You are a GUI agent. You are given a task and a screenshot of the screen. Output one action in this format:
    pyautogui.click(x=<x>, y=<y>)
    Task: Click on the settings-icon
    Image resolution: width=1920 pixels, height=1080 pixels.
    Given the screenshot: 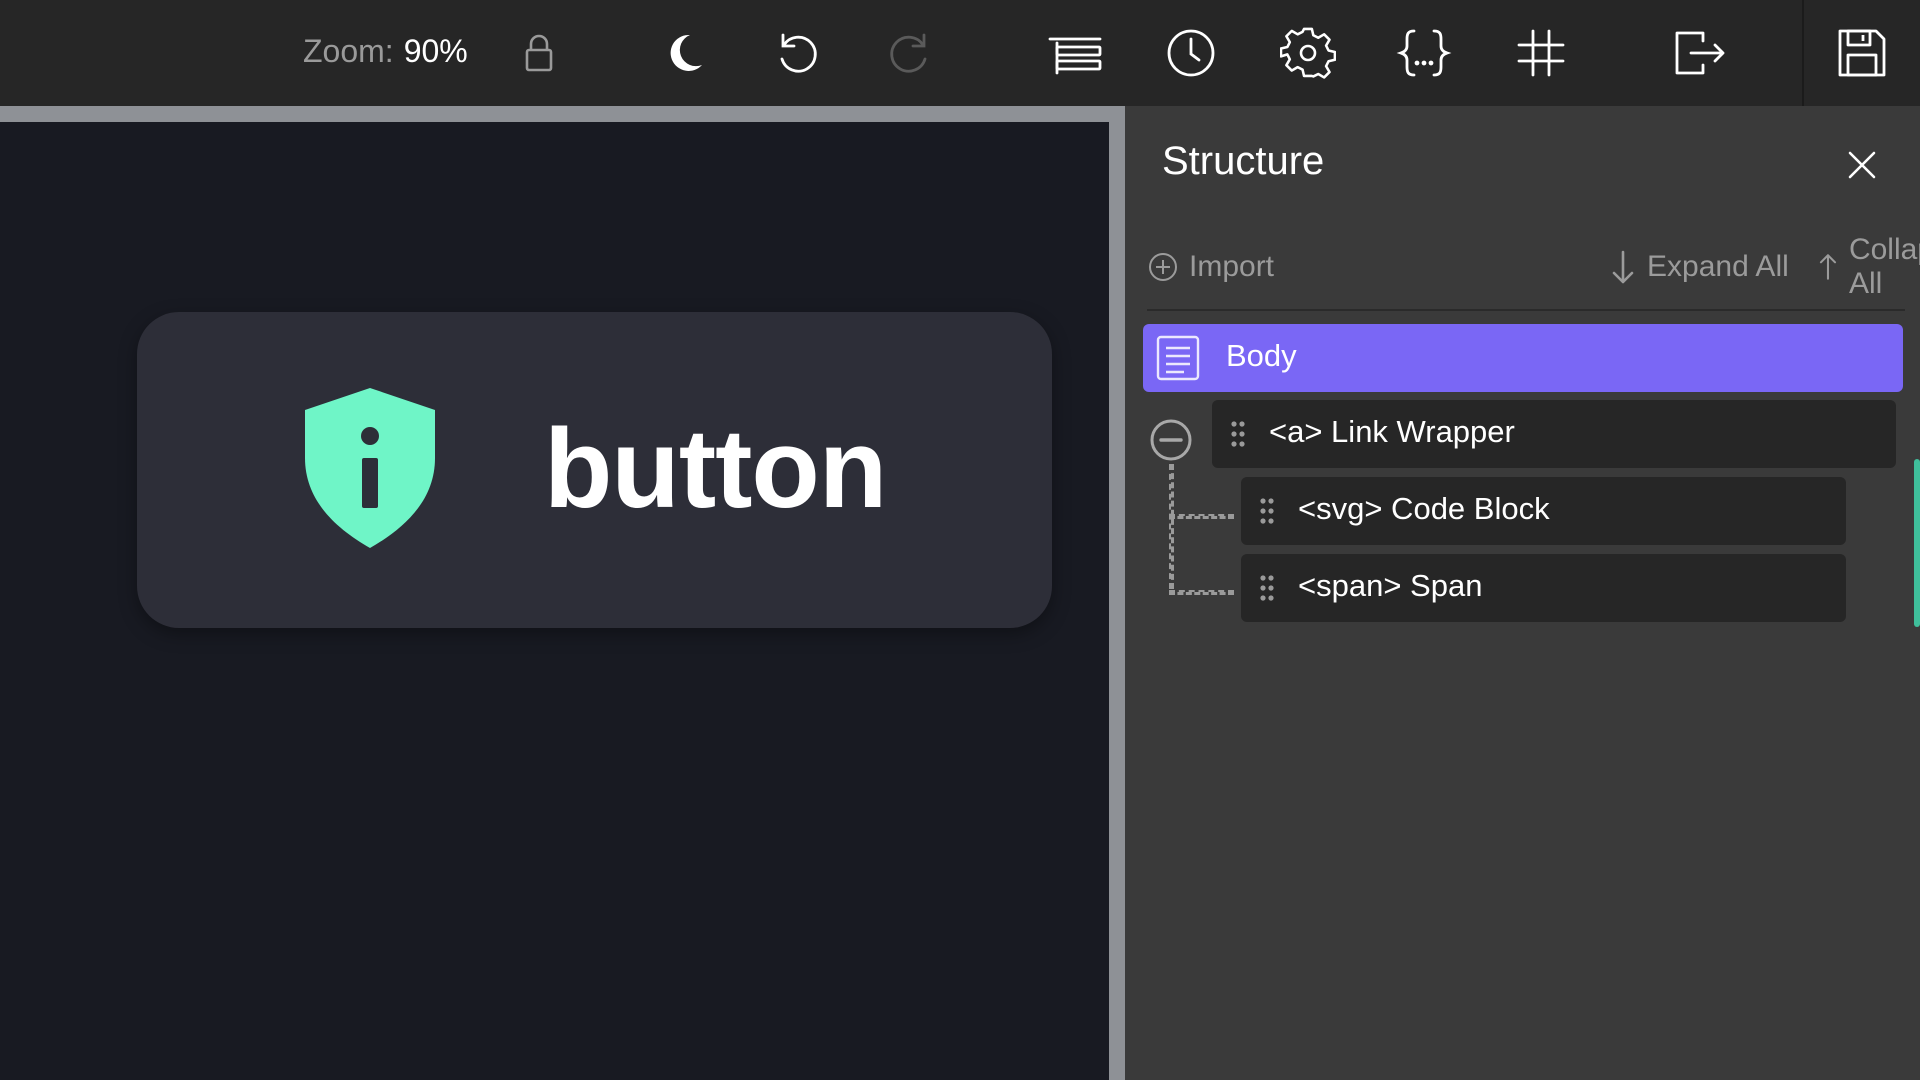 What is the action you would take?
    pyautogui.click(x=1308, y=53)
    